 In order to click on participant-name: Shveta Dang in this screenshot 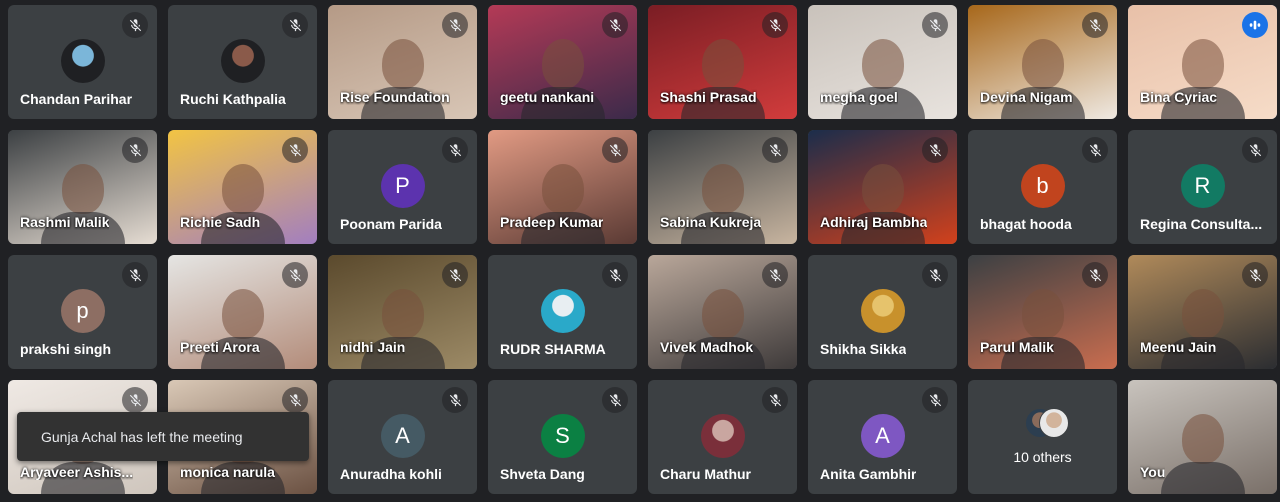, I will do `click(542, 474)`.